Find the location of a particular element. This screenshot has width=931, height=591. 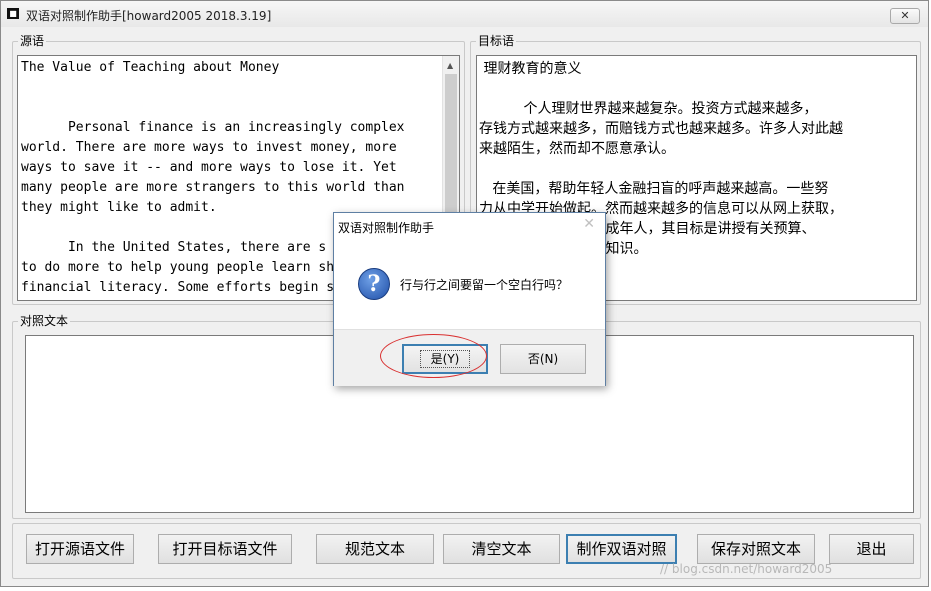

parallel-group-label: 对照文本 is located at coordinates (44, 321).